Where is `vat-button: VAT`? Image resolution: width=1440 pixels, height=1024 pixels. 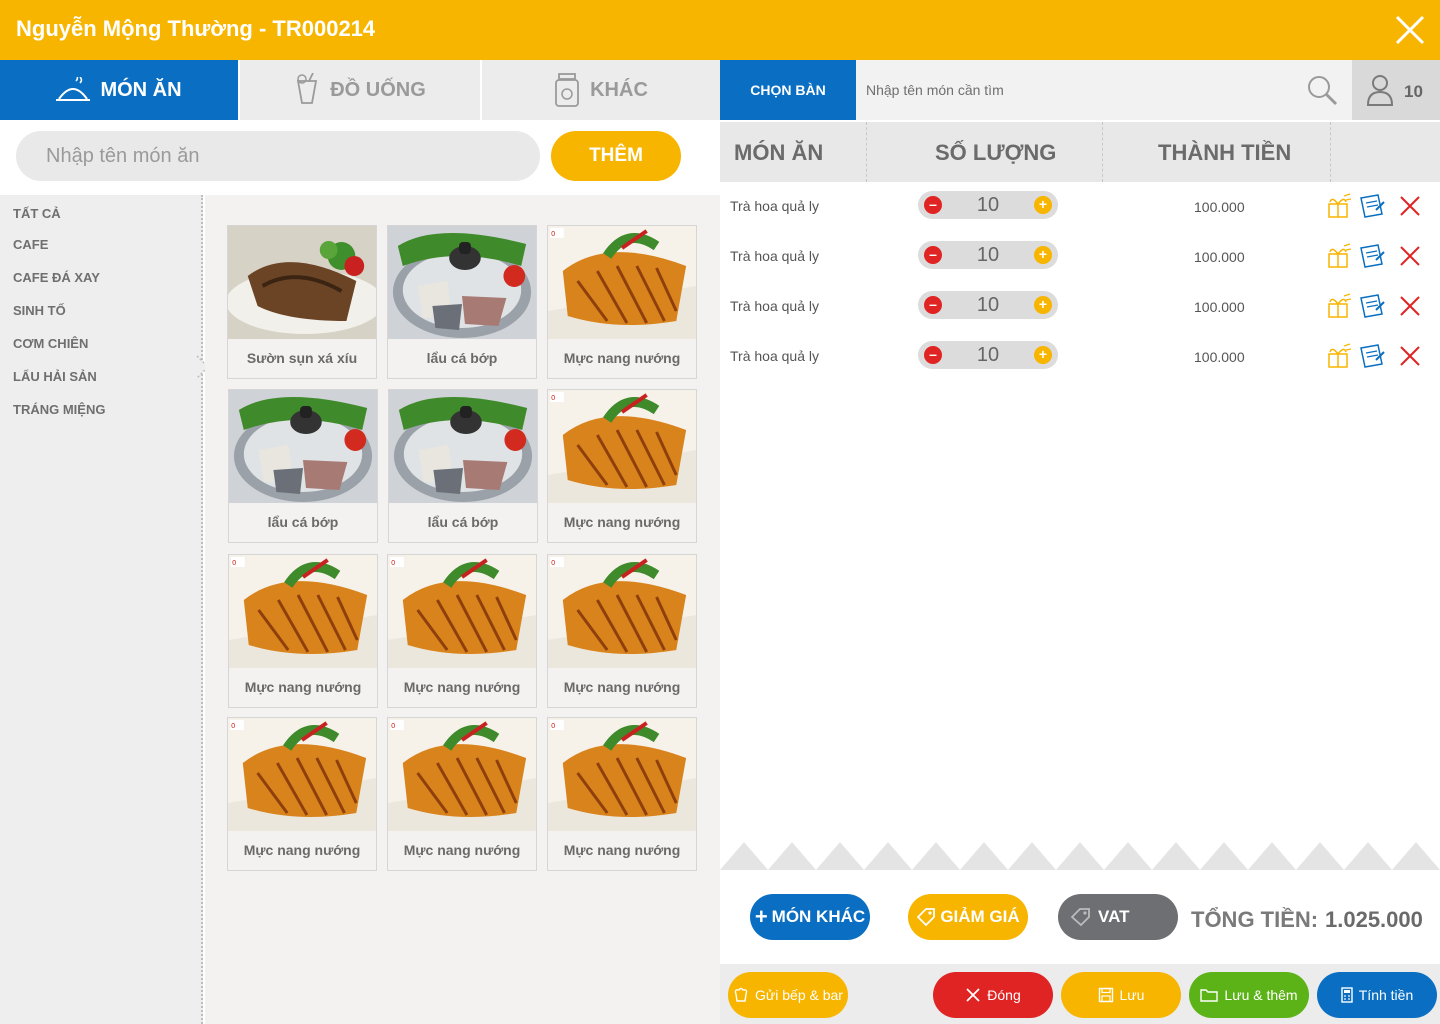 vat-button: VAT is located at coordinates (1118, 917).